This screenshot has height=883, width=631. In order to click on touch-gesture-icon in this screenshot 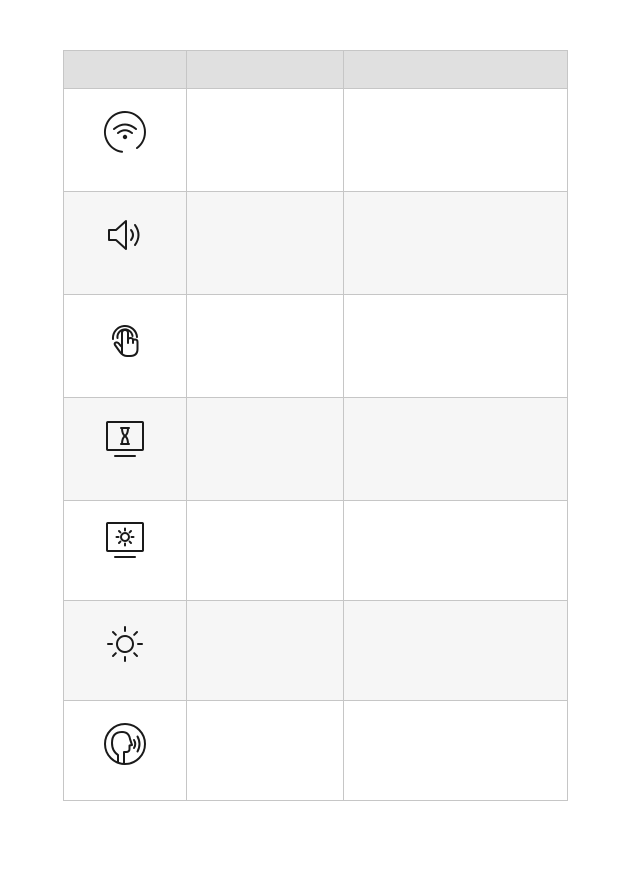, I will do `click(125, 338)`.